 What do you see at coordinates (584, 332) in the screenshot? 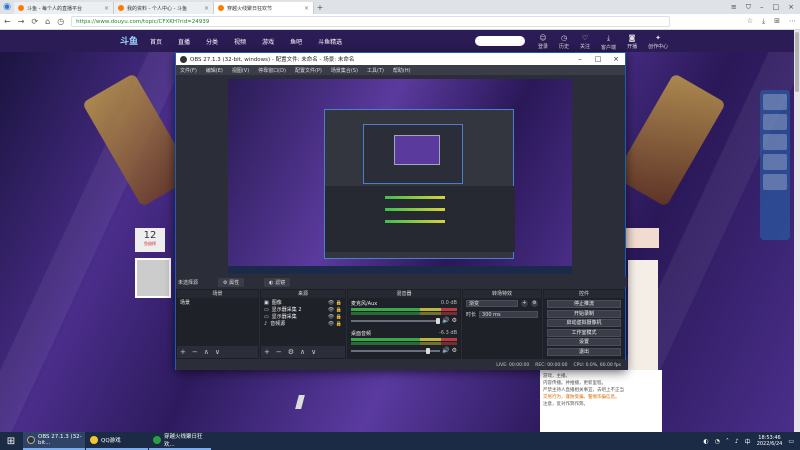
I see `studio-mode-button: 工作室模式` at bounding box center [584, 332].